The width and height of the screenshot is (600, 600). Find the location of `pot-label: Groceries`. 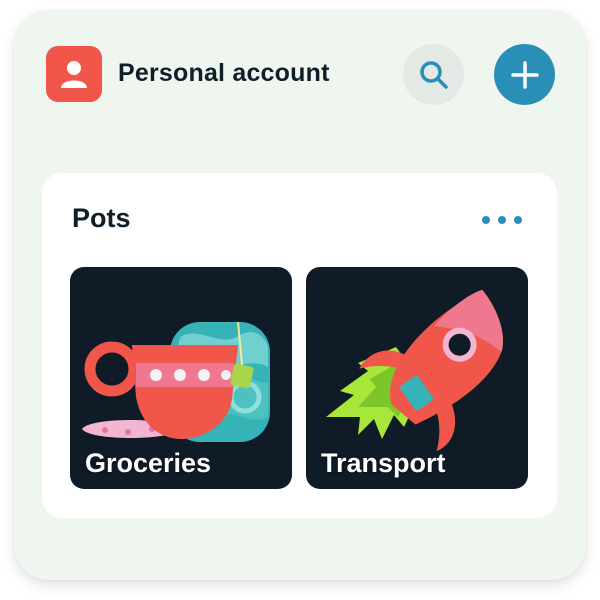

pot-label: Groceries is located at coordinates (148, 463).